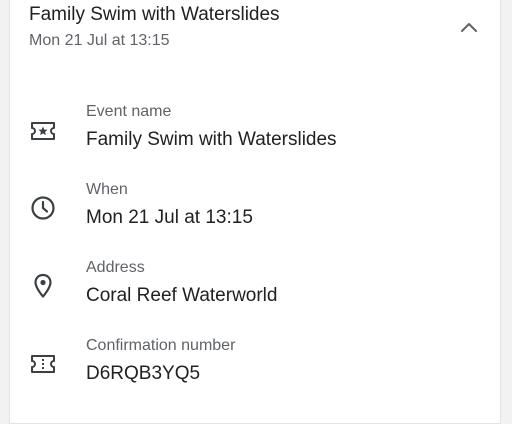 This screenshot has width=512, height=424. Describe the element at coordinates (115, 267) in the screenshot. I see `address-label: Address` at that location.